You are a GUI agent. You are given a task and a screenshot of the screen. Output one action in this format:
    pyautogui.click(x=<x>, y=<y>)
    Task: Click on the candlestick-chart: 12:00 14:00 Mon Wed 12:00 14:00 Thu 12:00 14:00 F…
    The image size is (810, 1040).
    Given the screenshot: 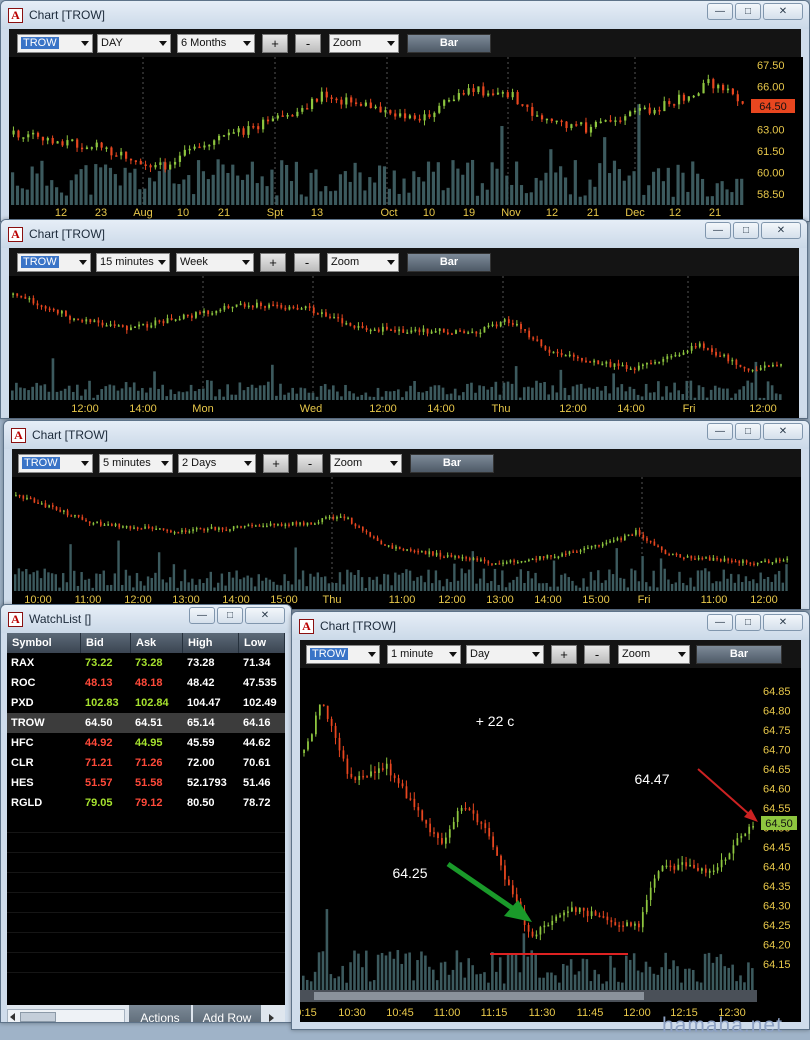 What is the action you would take?
    pyautogui.click(x=404, y=347)
    